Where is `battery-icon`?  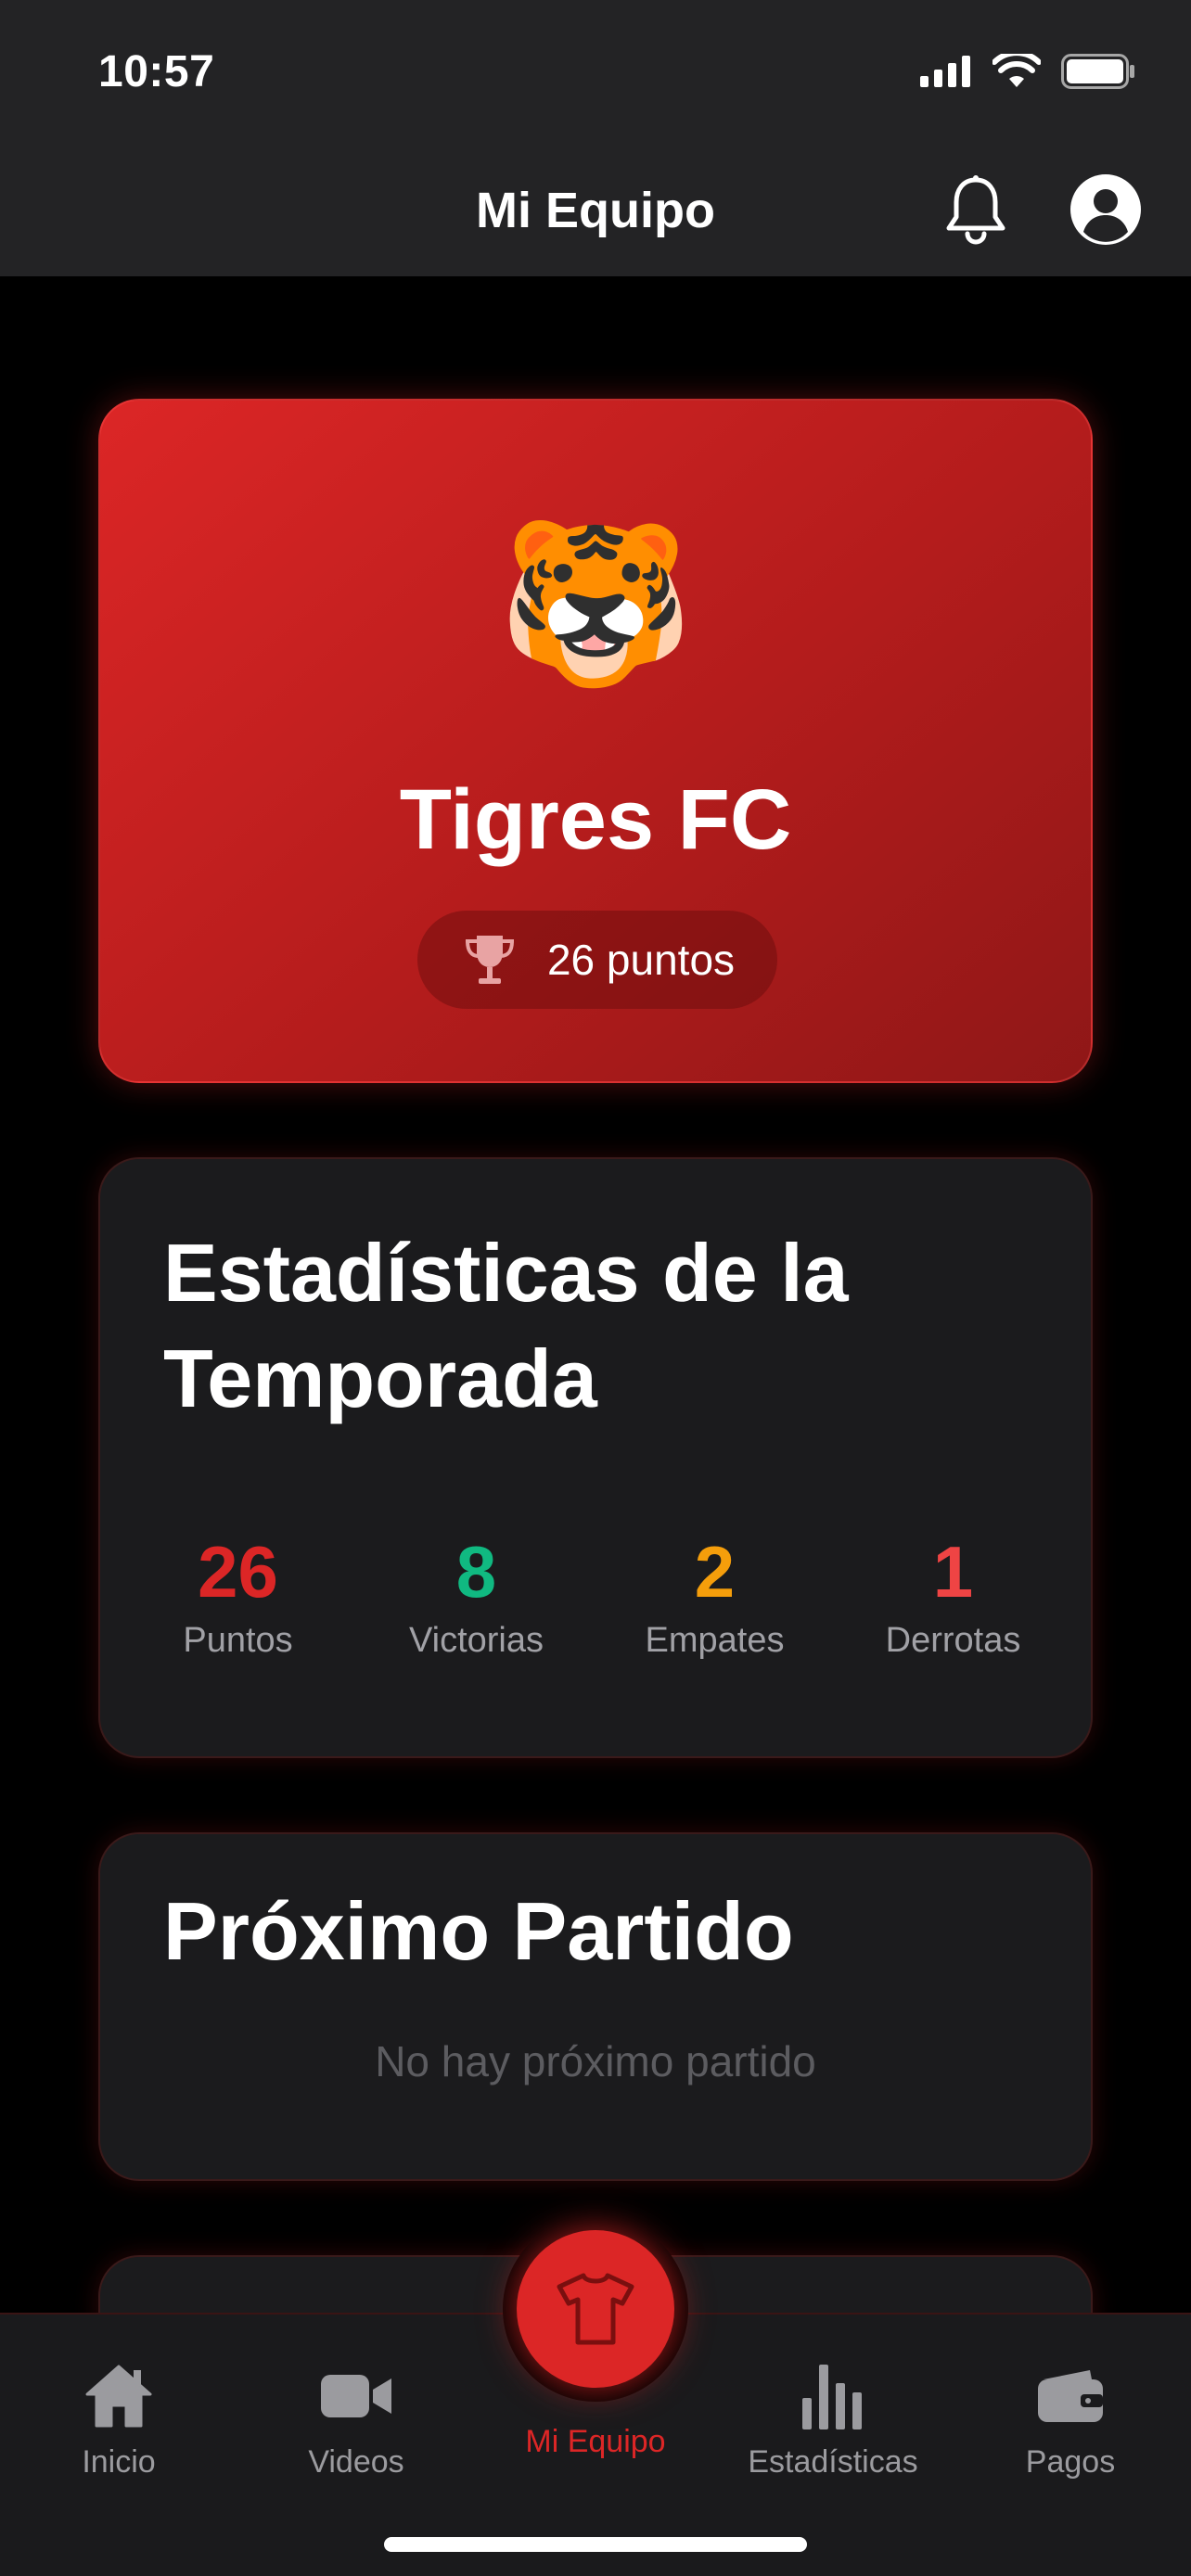
battery-icon is located at coordinates (1097, 71).